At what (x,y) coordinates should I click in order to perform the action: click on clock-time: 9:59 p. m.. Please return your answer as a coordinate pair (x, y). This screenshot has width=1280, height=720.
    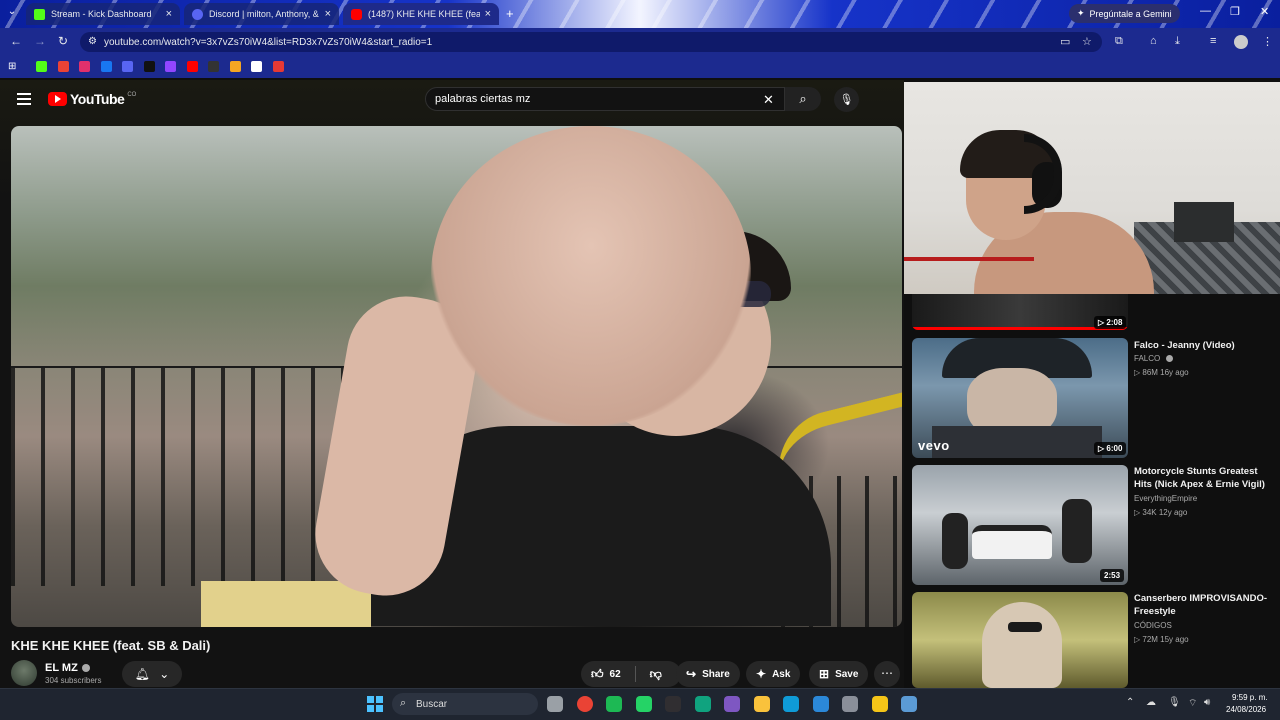
    Looking at the image, I should click on (1250, 697).